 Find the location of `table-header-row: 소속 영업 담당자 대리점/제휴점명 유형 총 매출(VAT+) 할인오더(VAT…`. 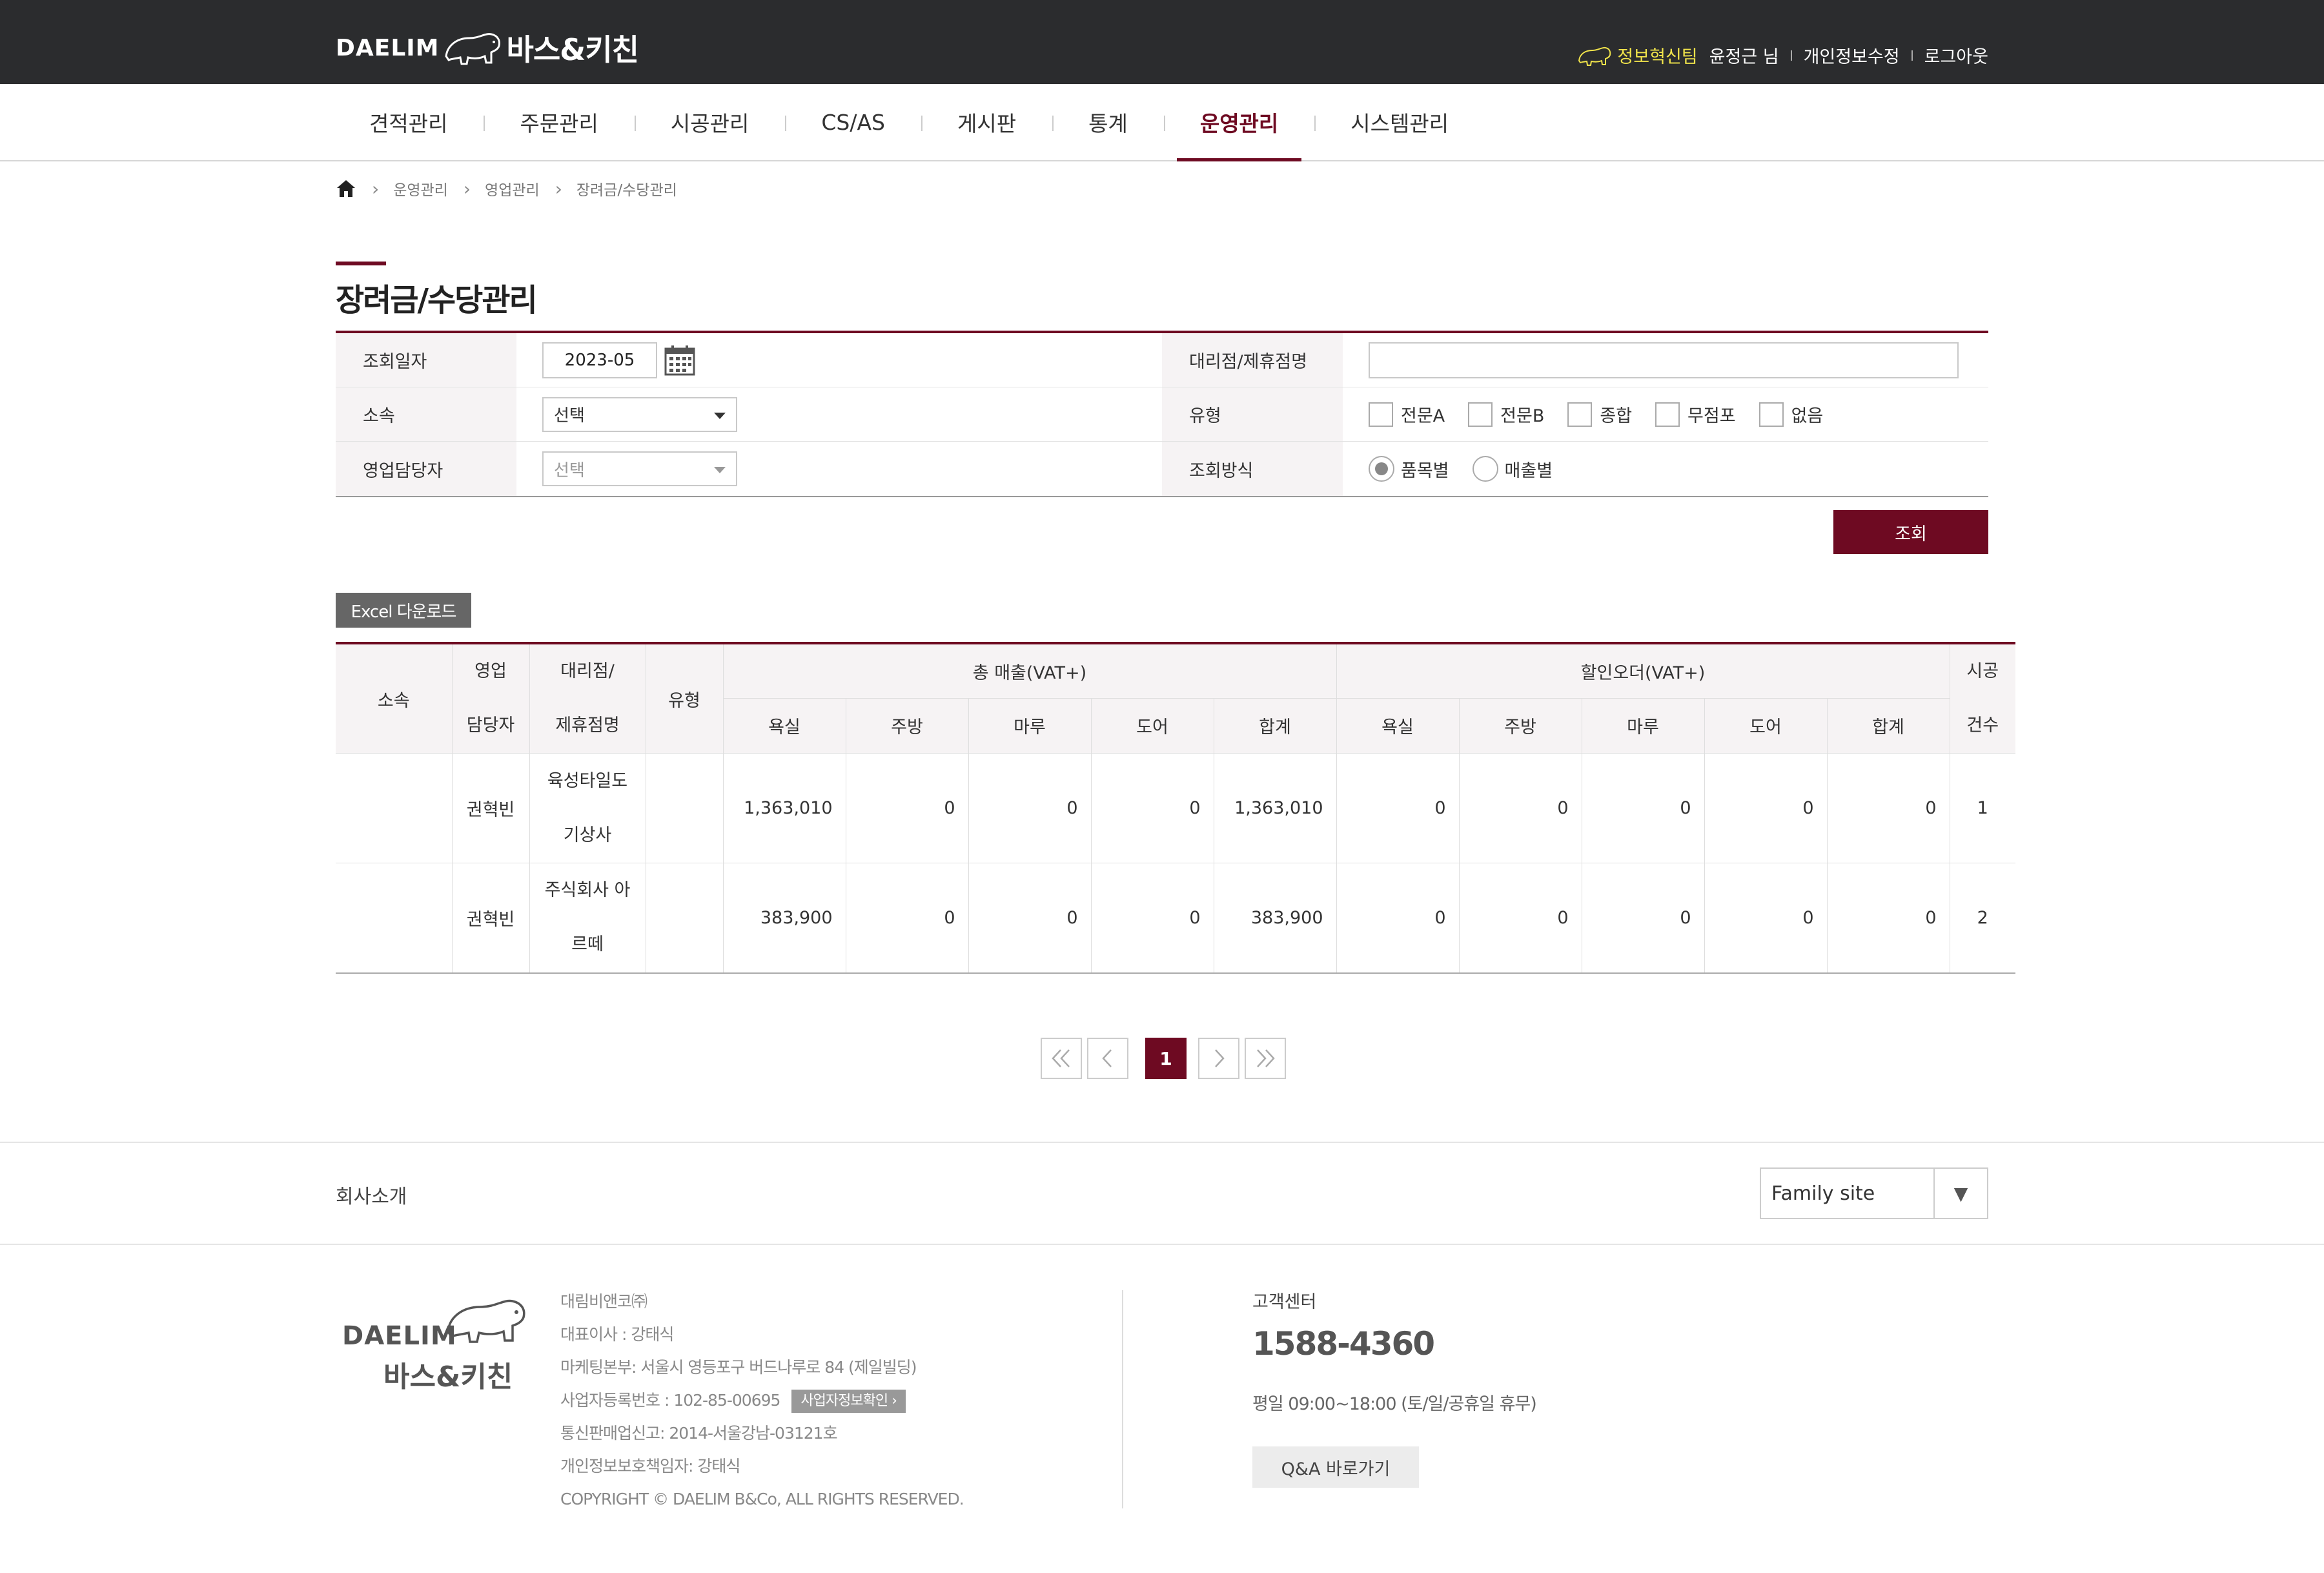

table-header-row: 소속 영업 담당자 대리점/제휴점명 유형 총 매출(VAT+) 할인오더(VAT… is located at coordinates (1175, 698).